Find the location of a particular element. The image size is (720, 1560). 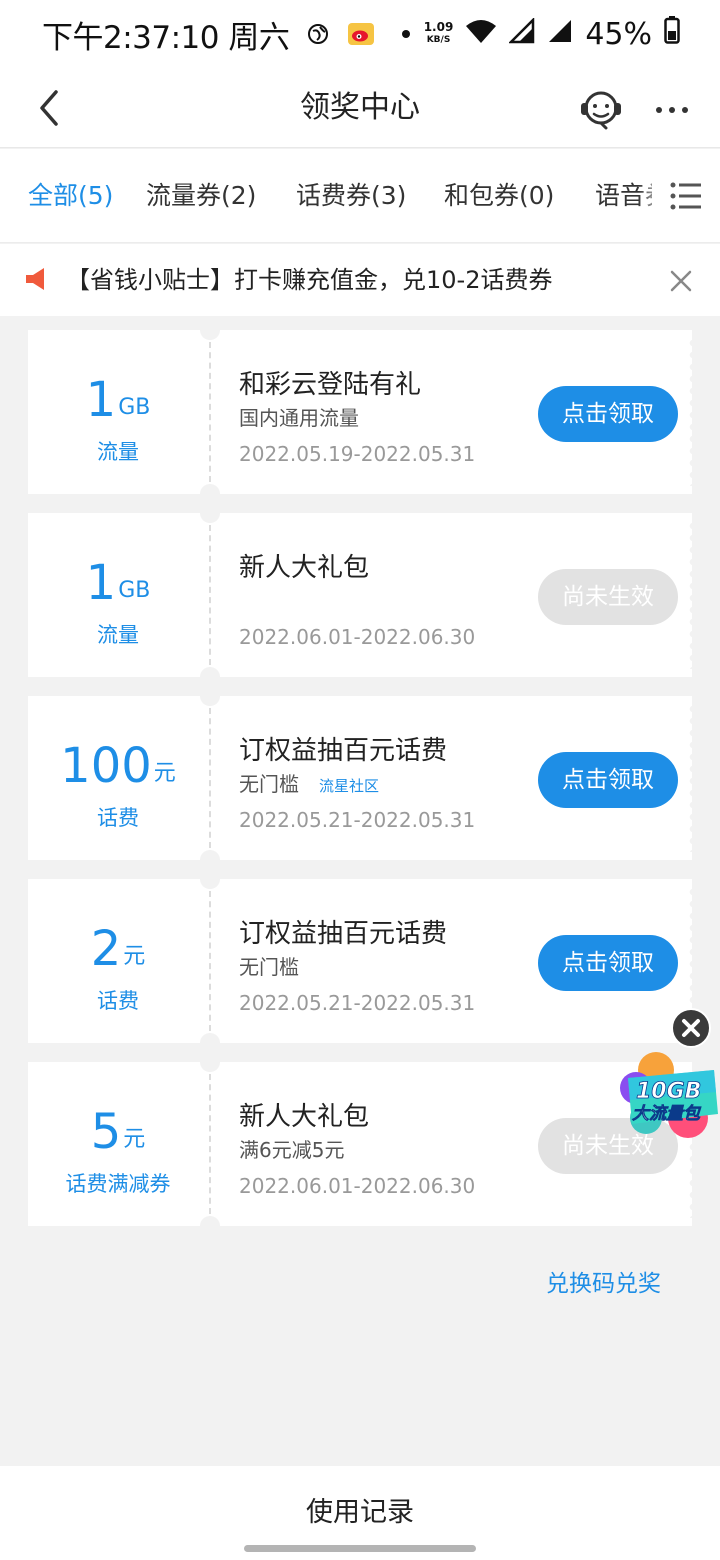

amount-value: 5 is located at coordinates (106, 1132).